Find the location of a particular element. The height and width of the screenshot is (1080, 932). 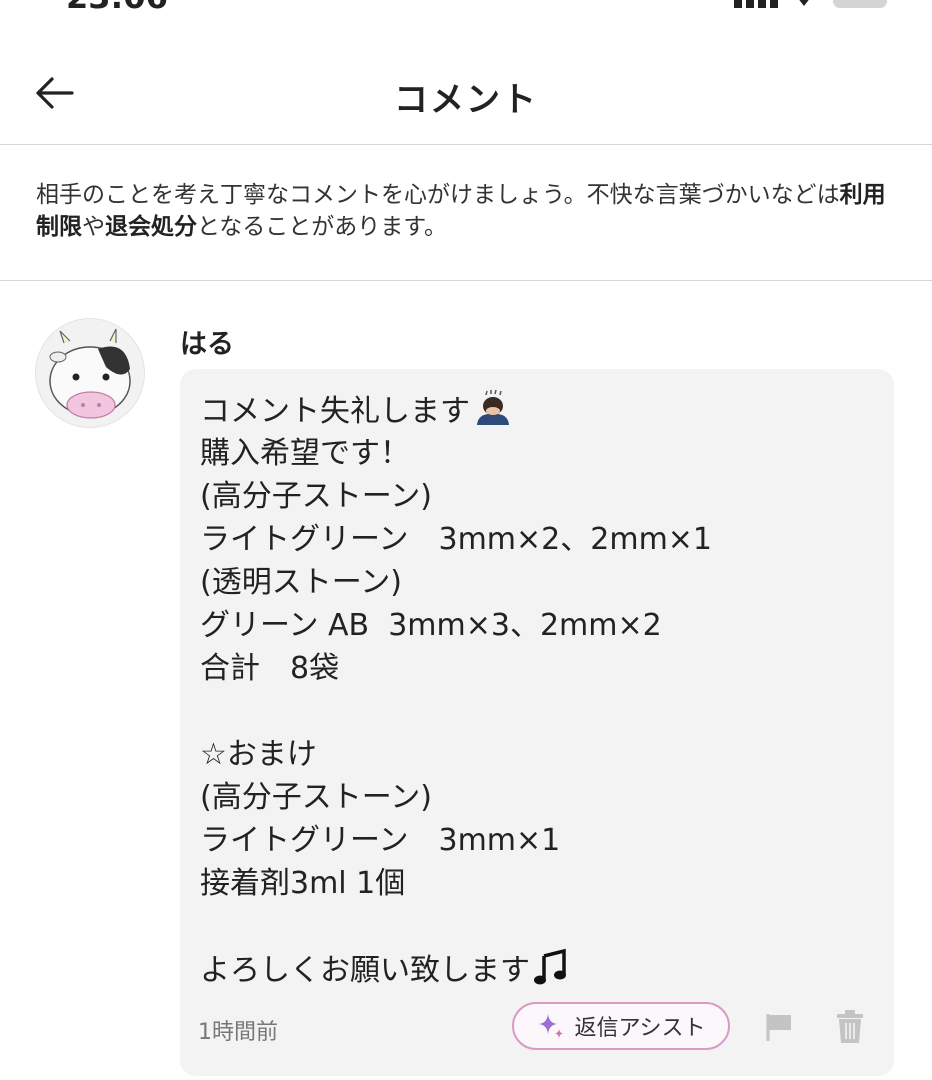

sparkle-icon is located at coordinates (551, 1026).